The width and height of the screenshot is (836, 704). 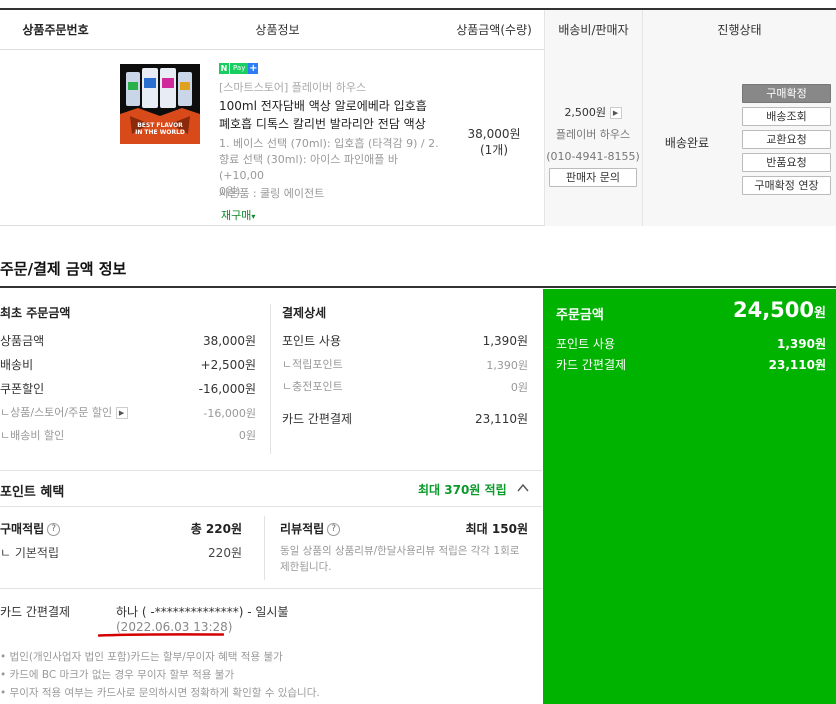 What do you see at coordinates (586, 344) in the screenshot?
I see `total-row-label: 포인트 사용` at bounding box center [586, 344].